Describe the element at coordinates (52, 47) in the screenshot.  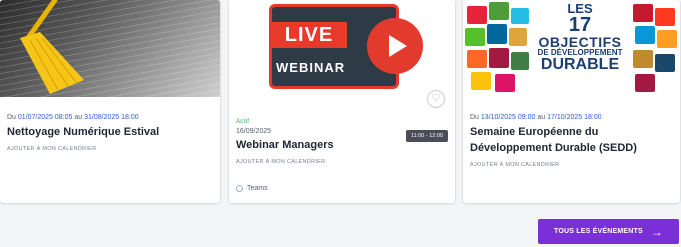
I see `broom-icon` at that location.